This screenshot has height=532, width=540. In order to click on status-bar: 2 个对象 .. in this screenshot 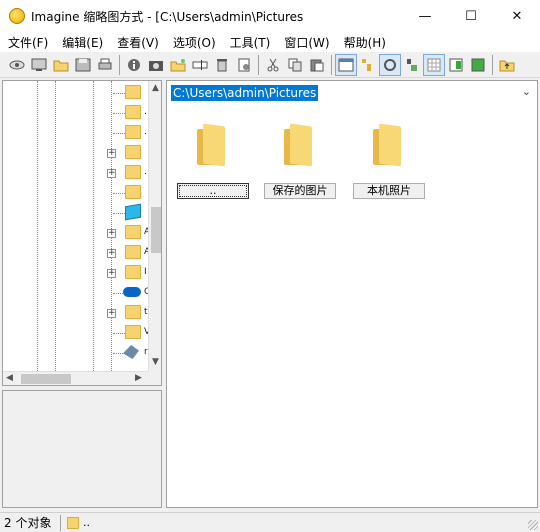, I will do `click(270, 522)`.